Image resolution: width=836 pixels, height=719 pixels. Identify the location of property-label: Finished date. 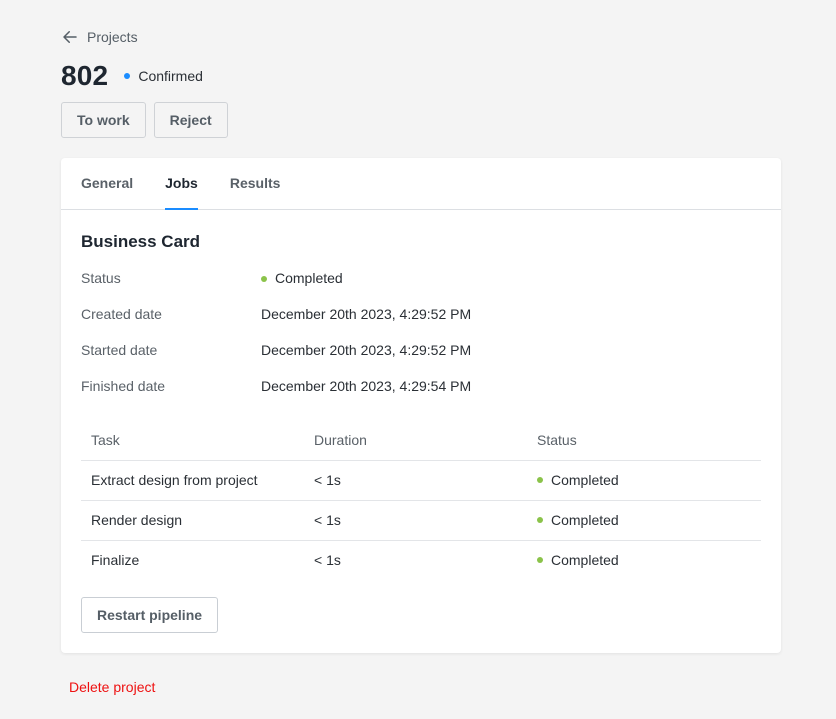
(123, 386).